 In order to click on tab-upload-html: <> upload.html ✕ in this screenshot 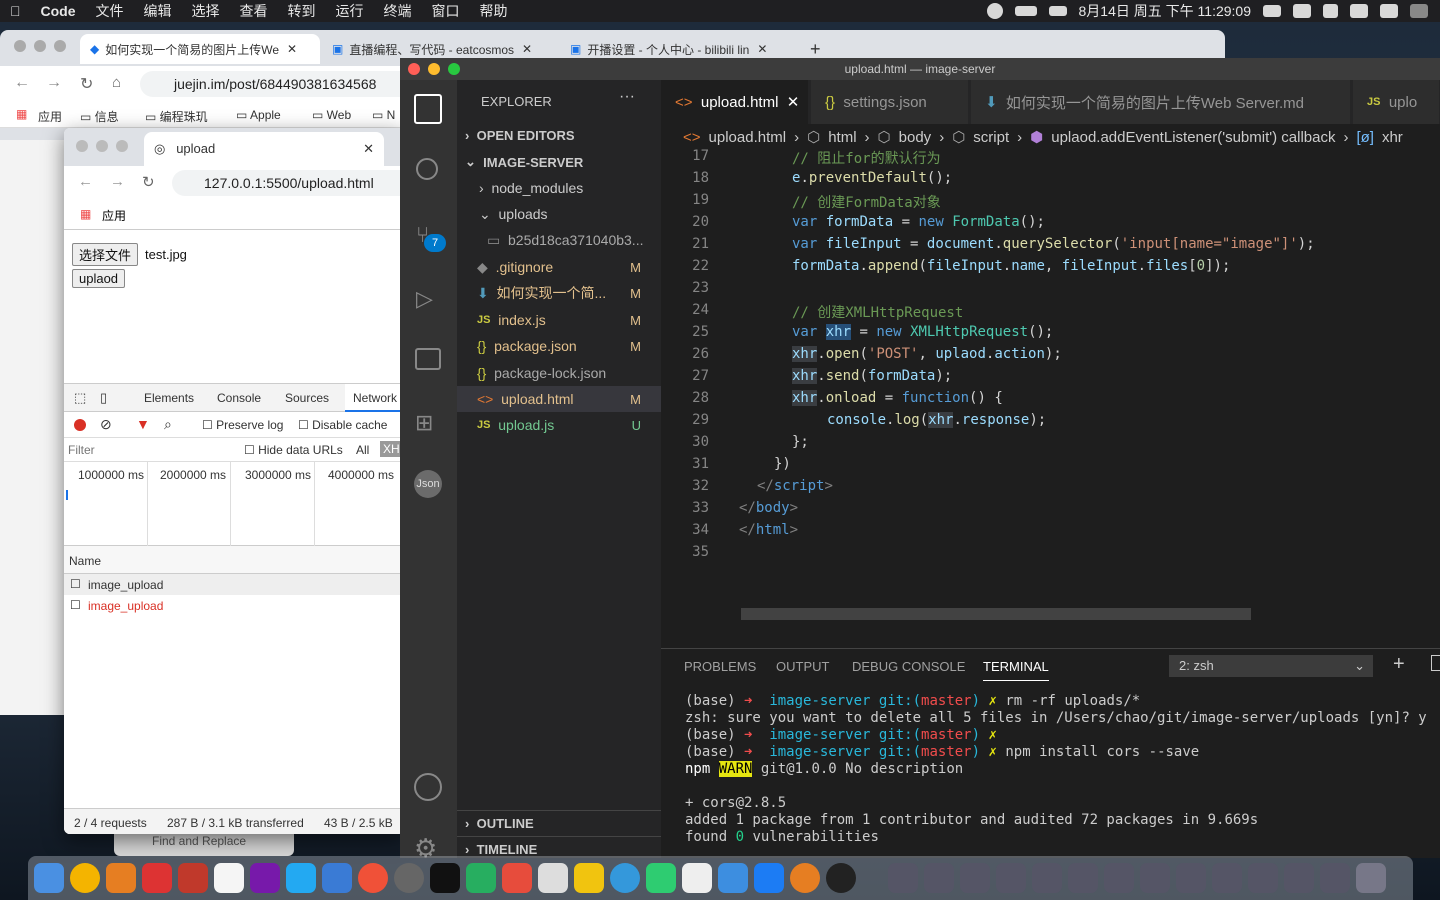, I will do `click(735, 102)`.